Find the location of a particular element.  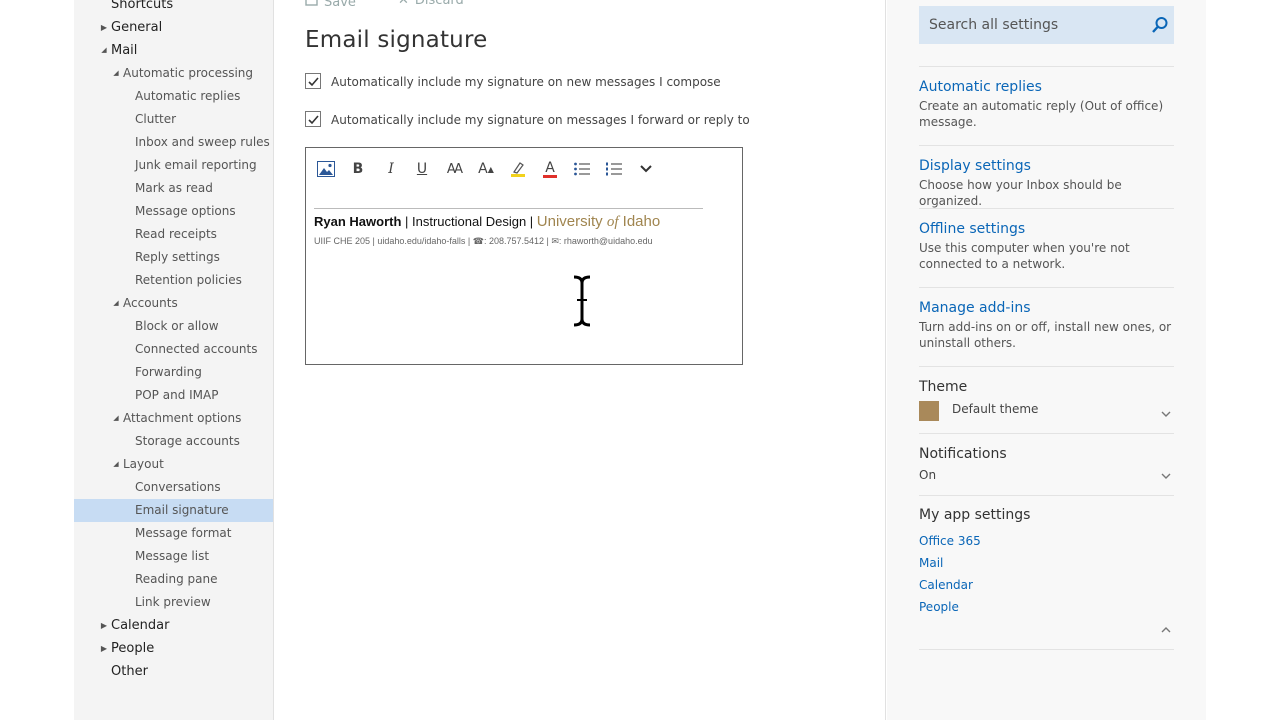

discard-icon: ✕ is located at coordinates (403, 4).